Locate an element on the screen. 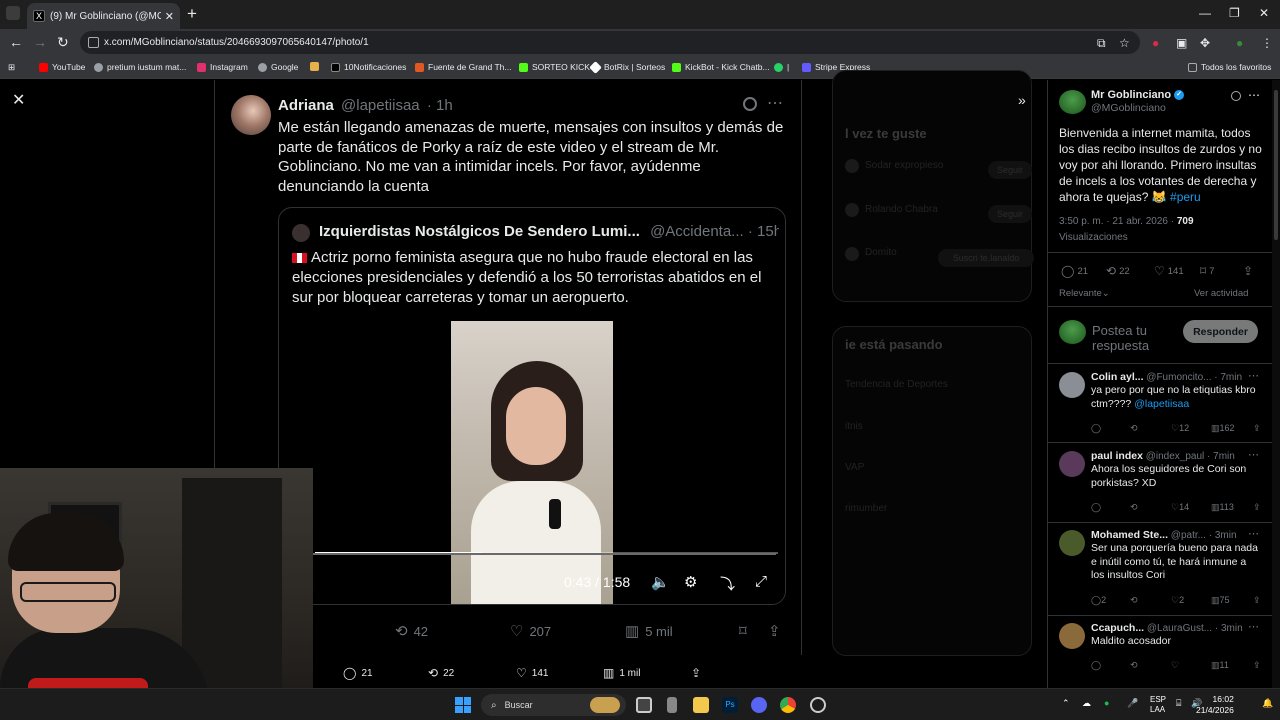  share-button: ⇪ is located at coordinates (698, 673).